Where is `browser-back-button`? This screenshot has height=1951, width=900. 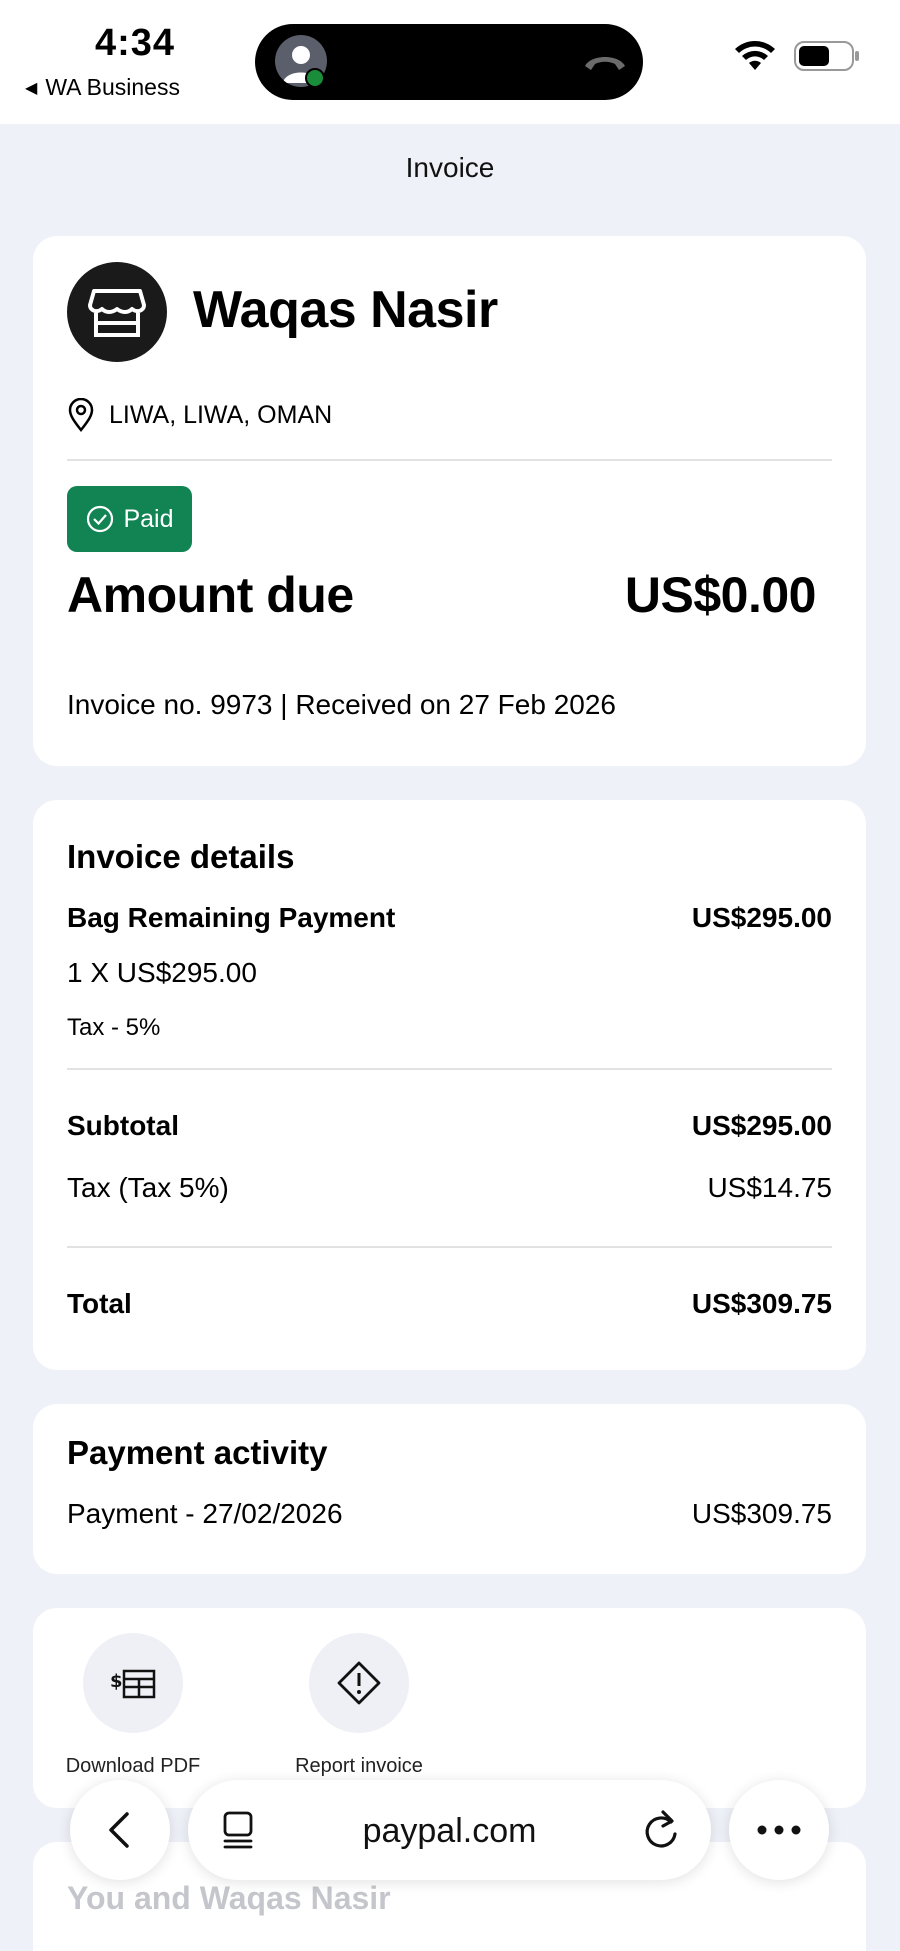
browser-back-button is located at coordinates (120, 1830).